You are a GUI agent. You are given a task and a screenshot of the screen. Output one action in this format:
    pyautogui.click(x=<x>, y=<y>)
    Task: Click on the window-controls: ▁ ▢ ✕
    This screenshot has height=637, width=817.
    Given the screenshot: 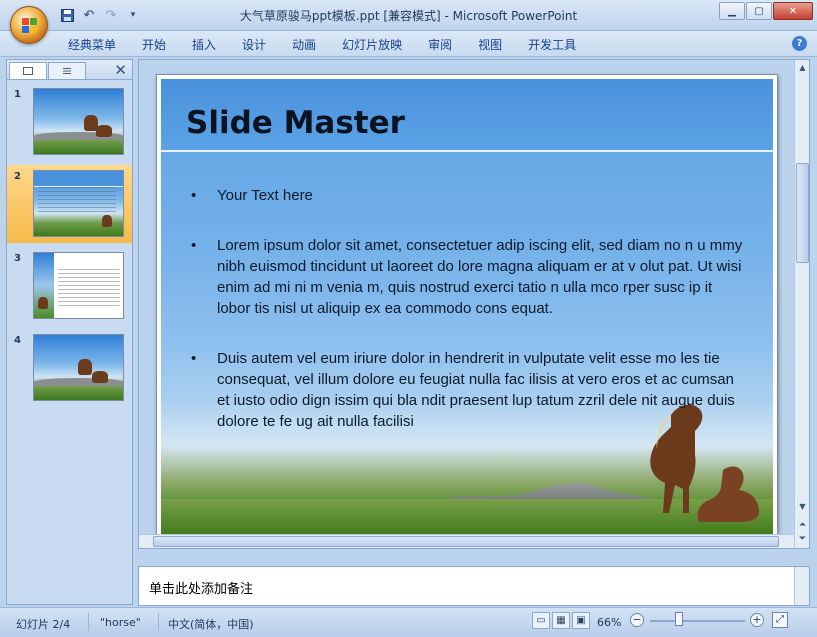 What is the action you would take?
    pyautogui.click(x=766, y=11)
    